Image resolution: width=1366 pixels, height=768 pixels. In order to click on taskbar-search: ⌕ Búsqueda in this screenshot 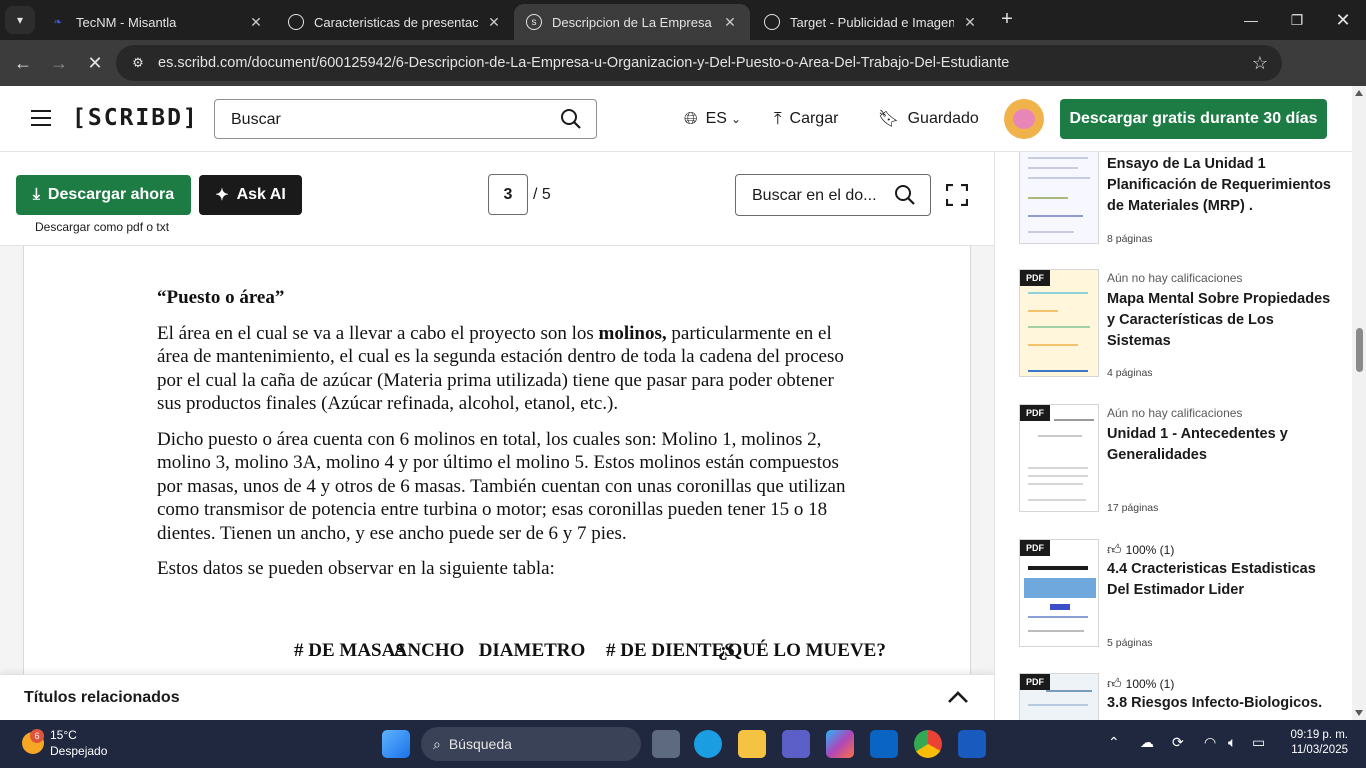, I will do `click(531, 744)`.